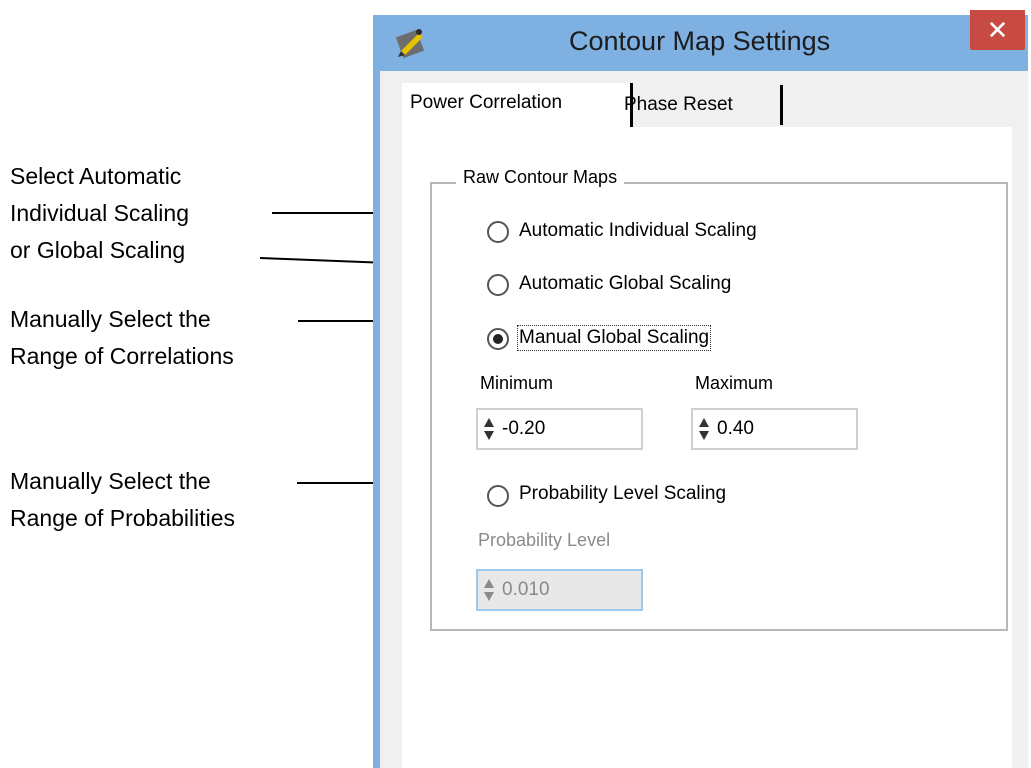 Image resolution: width=1031 pixels, height=768 pixels. What do you see at coordinates (526, 589) in the screenshot?
I see `probability-level-value: 0.010` at bounding box center [526, 589].